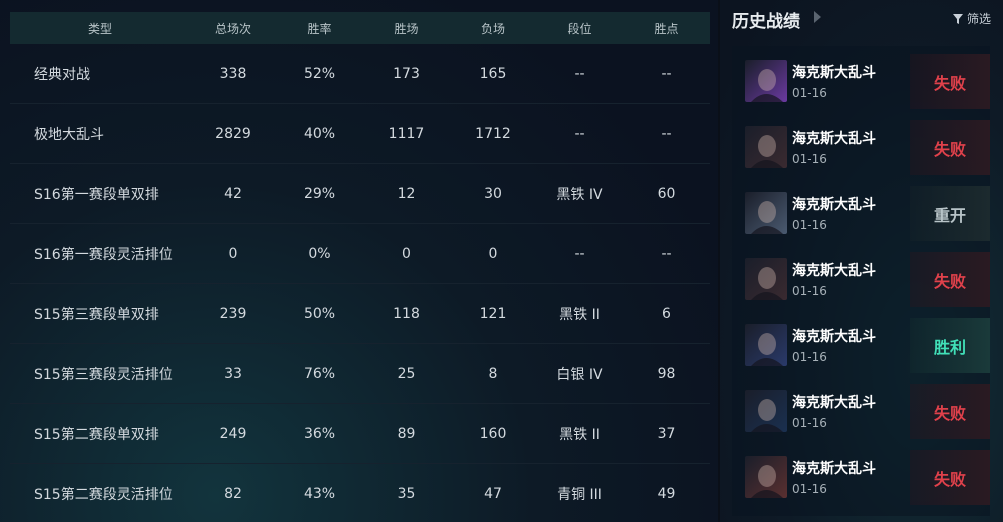 The image size is (1003, 522). Describe the element at coordinates (360, 194) in the screenshot. I see `table-row: S16第一赛段单双排 42 29% 12 30 黑铁 IV 60` at that location.